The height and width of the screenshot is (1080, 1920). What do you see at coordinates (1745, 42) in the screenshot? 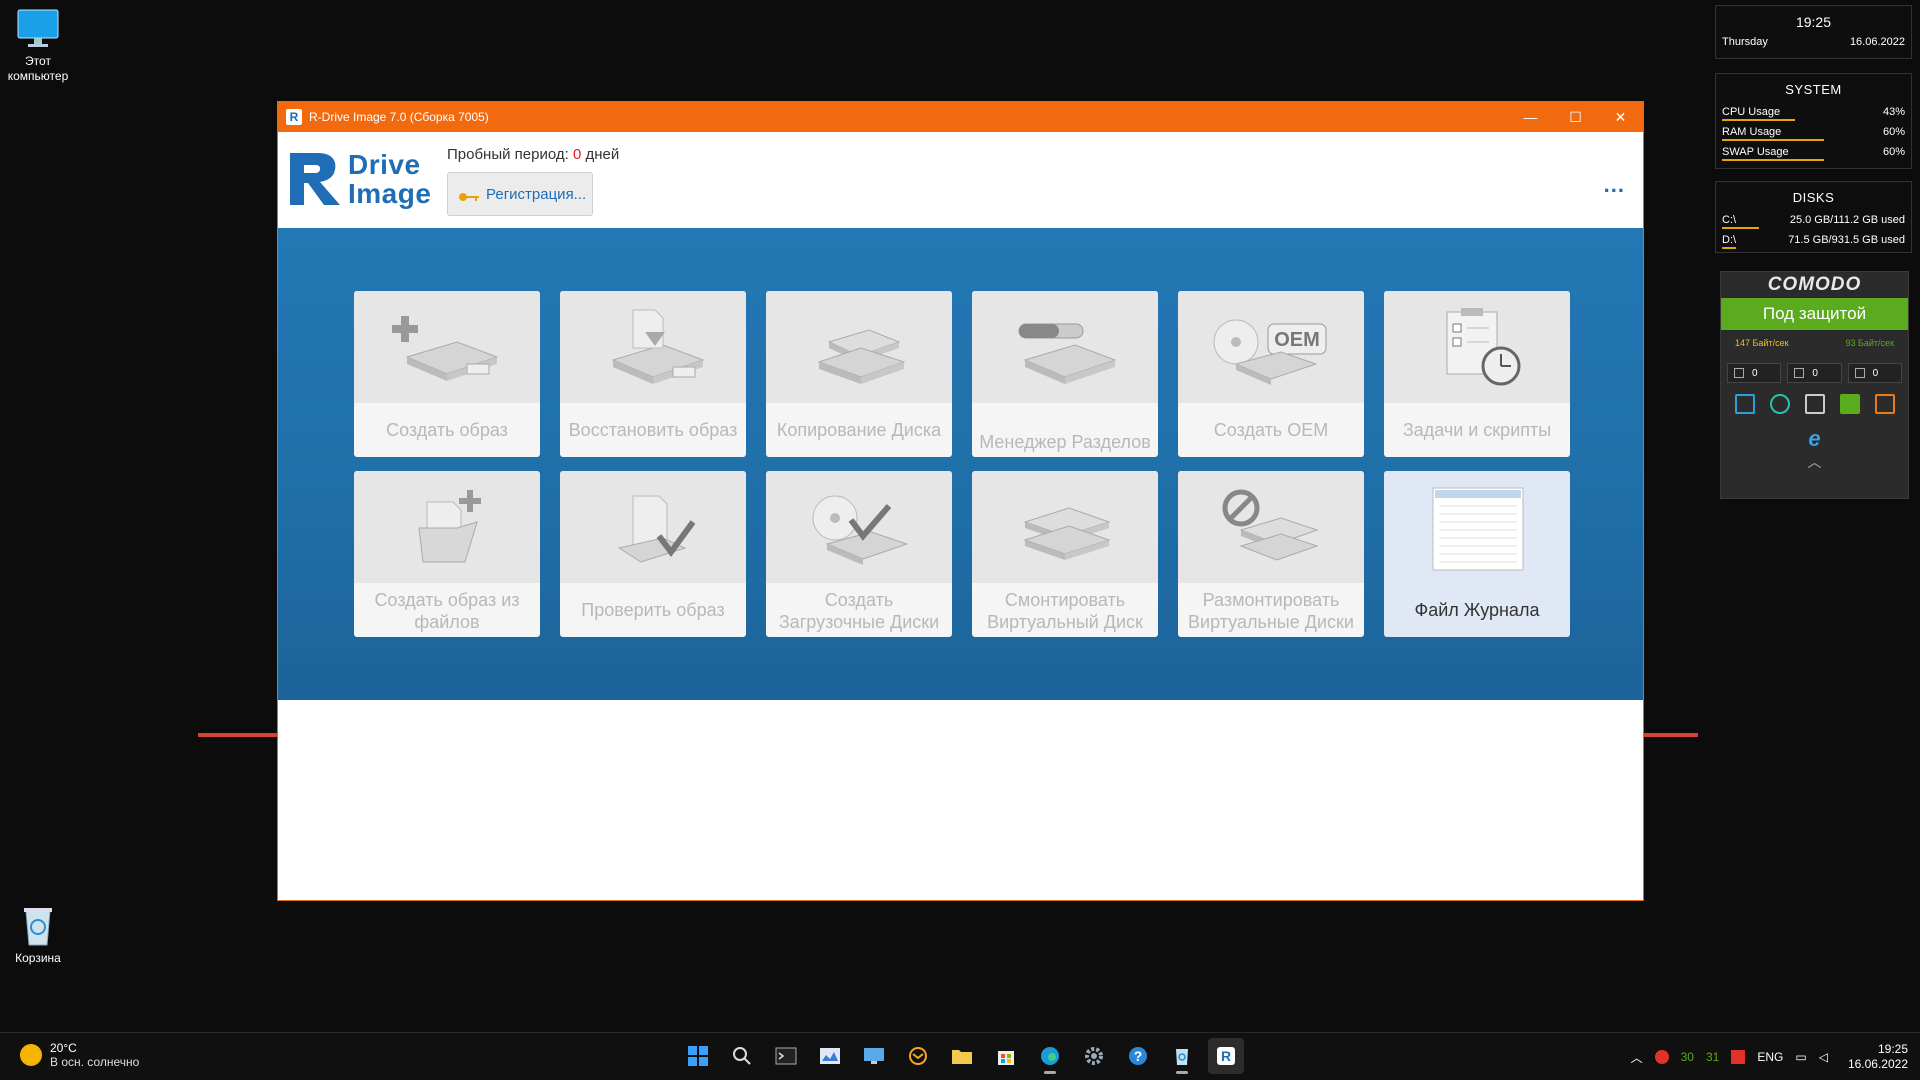
I see `clock-day: Thursday` at bounding box center [1745, 42].